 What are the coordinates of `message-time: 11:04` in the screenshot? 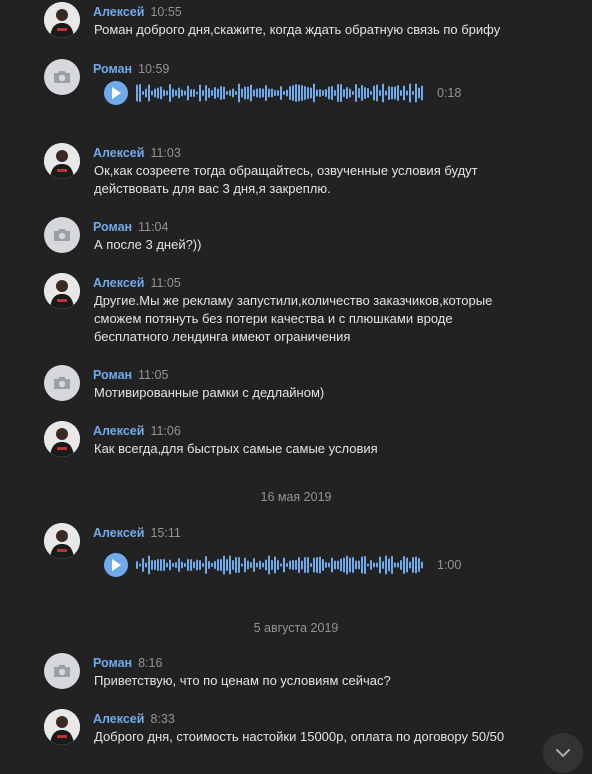 It's located at (153, 227).